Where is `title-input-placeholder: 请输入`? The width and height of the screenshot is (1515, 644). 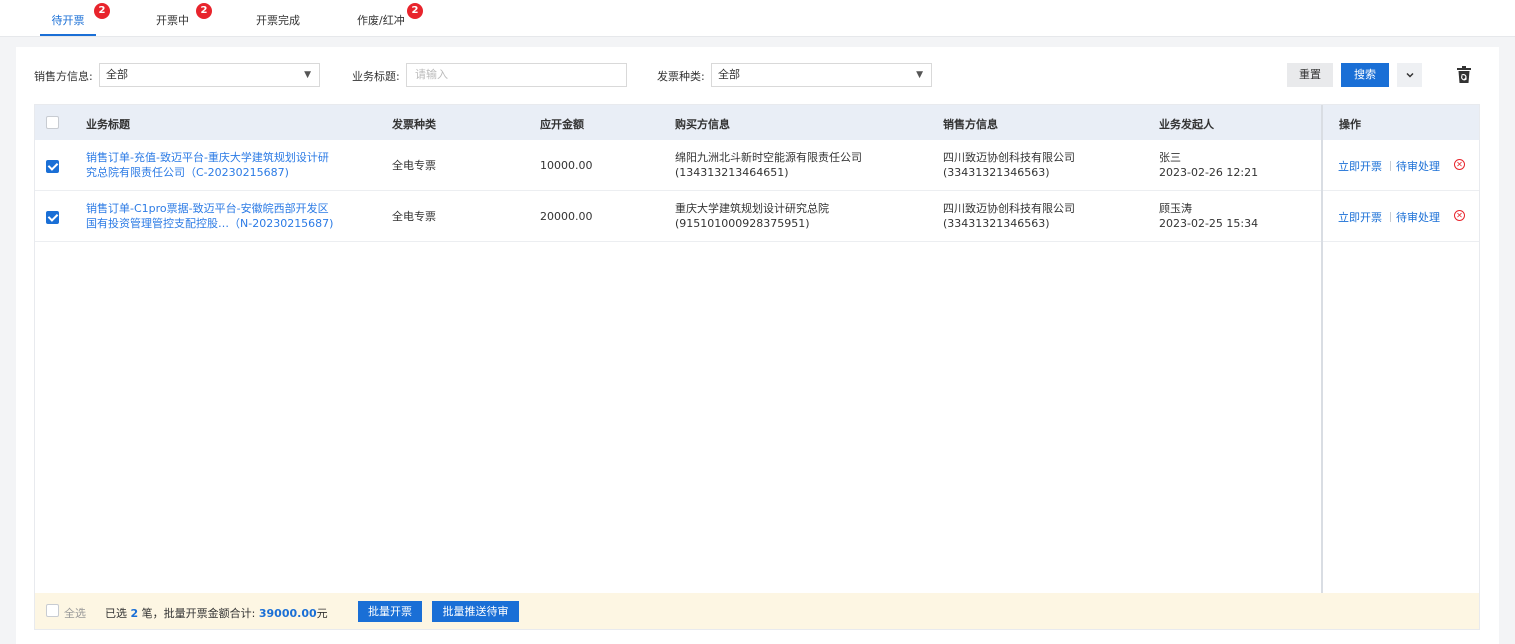
title-input-placeholder: 请输入 is located at coordinates (431, 74).